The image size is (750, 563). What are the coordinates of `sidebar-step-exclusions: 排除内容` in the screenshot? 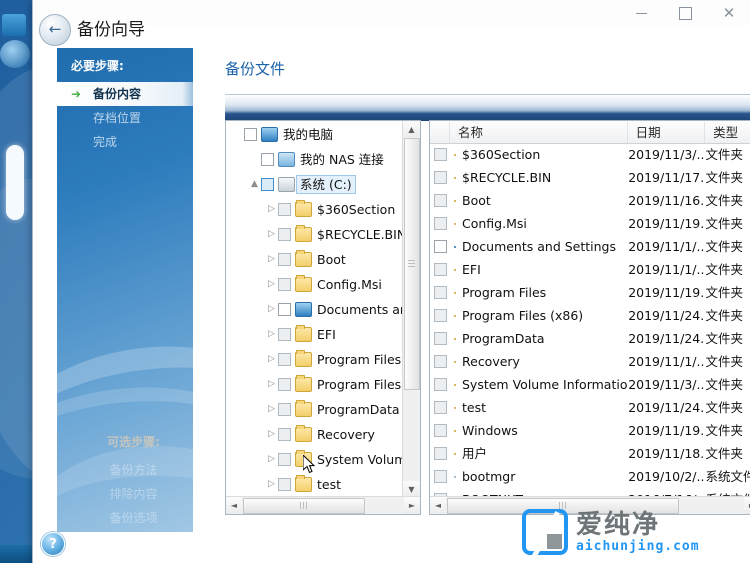 It's located at (133, 494).